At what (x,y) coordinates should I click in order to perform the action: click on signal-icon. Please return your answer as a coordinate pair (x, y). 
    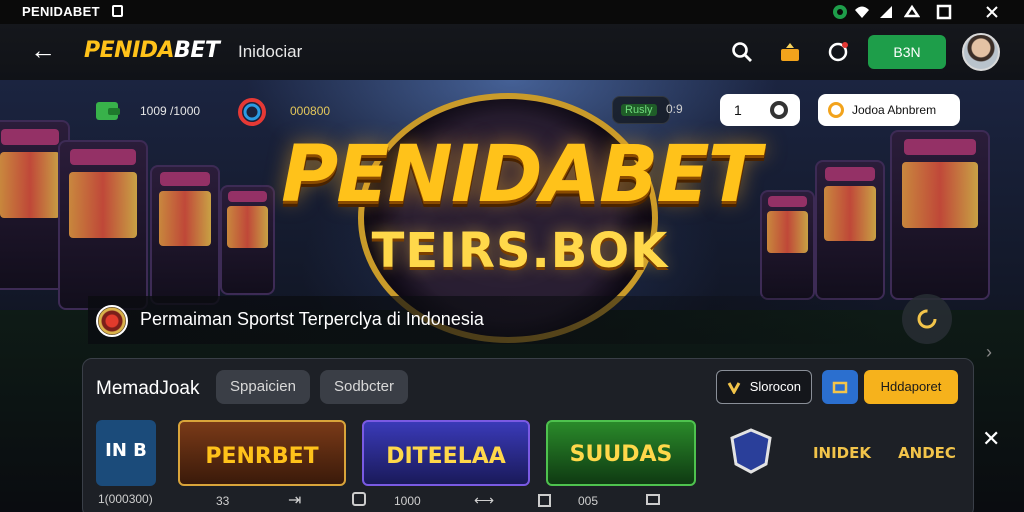
    Looking at the image, I should click on (886, 12).